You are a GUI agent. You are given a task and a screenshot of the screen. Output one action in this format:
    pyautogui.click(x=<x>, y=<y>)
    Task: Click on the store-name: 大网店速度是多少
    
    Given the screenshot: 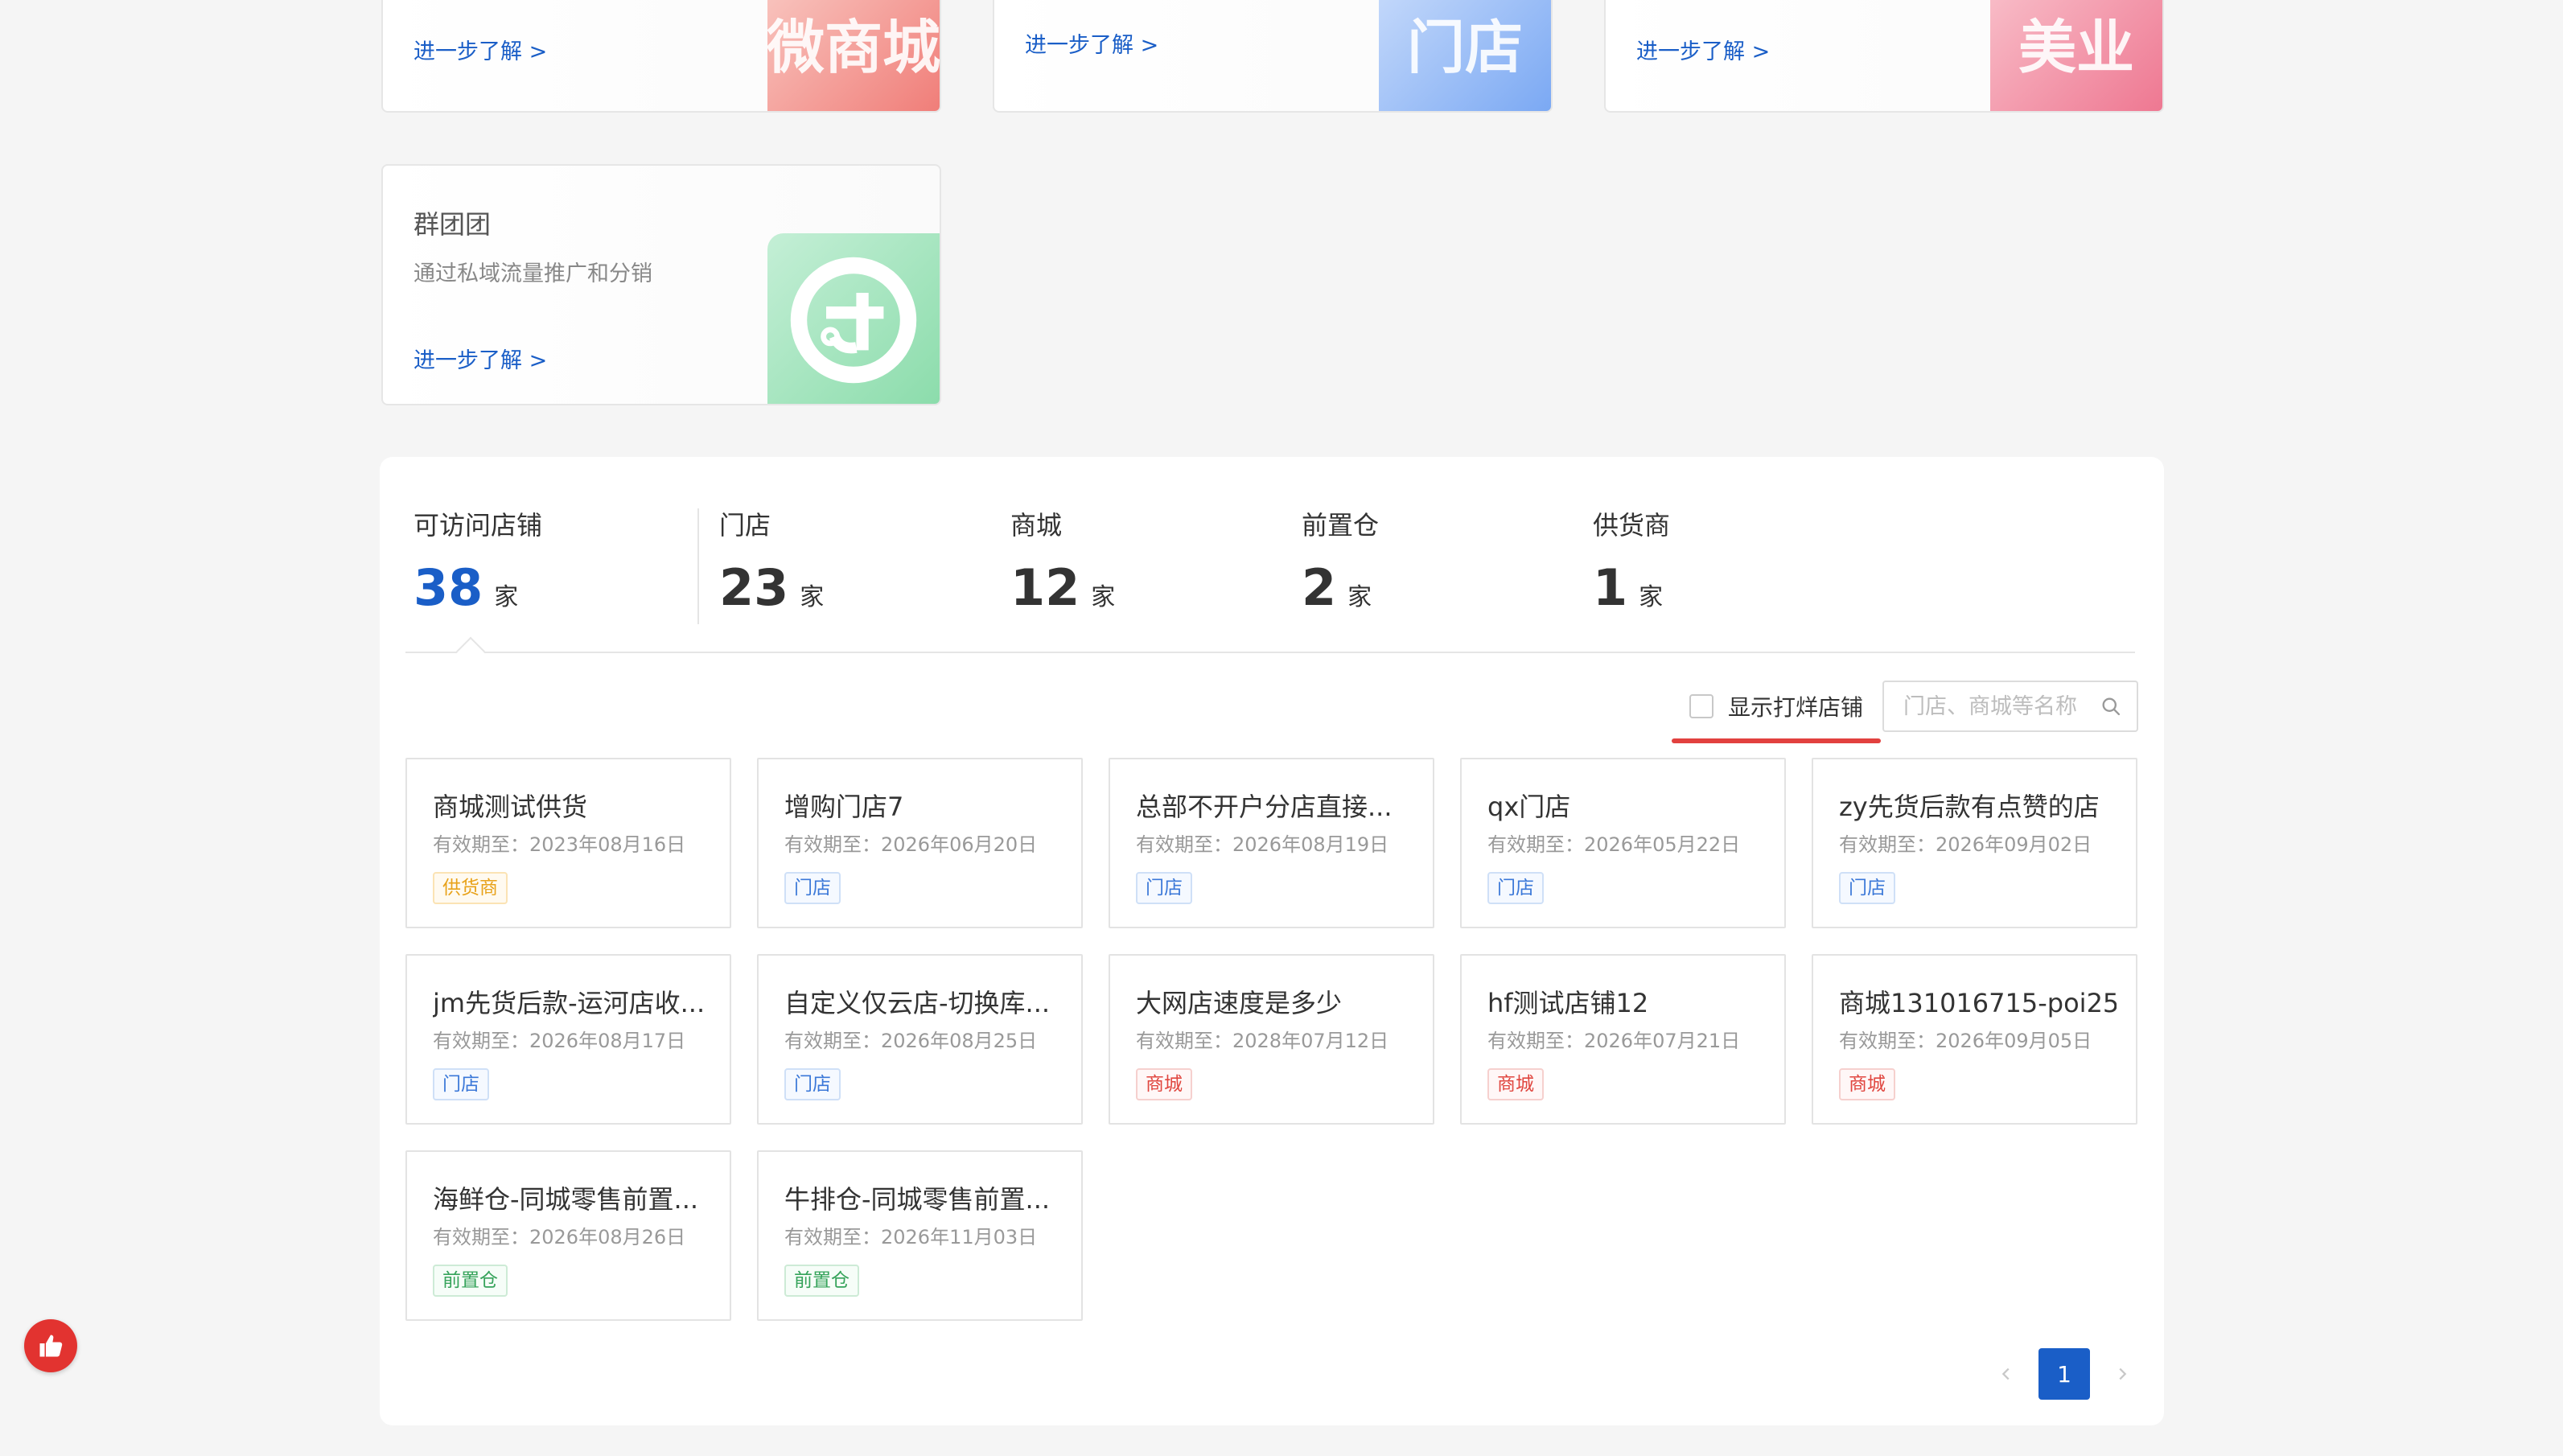 What is the action you would take?
    pyautogui.click(x=1239, y=1003)
    